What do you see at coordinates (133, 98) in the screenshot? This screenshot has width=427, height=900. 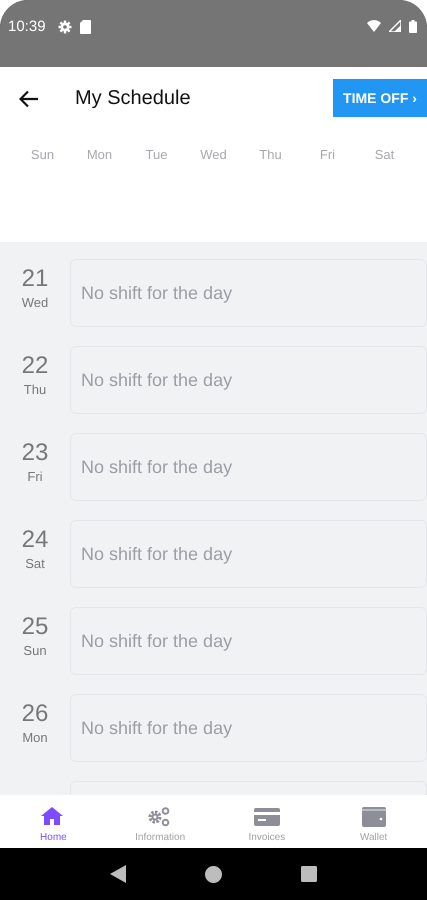 I see `screen-title: My Schedule` at bounding box center [133, 98].